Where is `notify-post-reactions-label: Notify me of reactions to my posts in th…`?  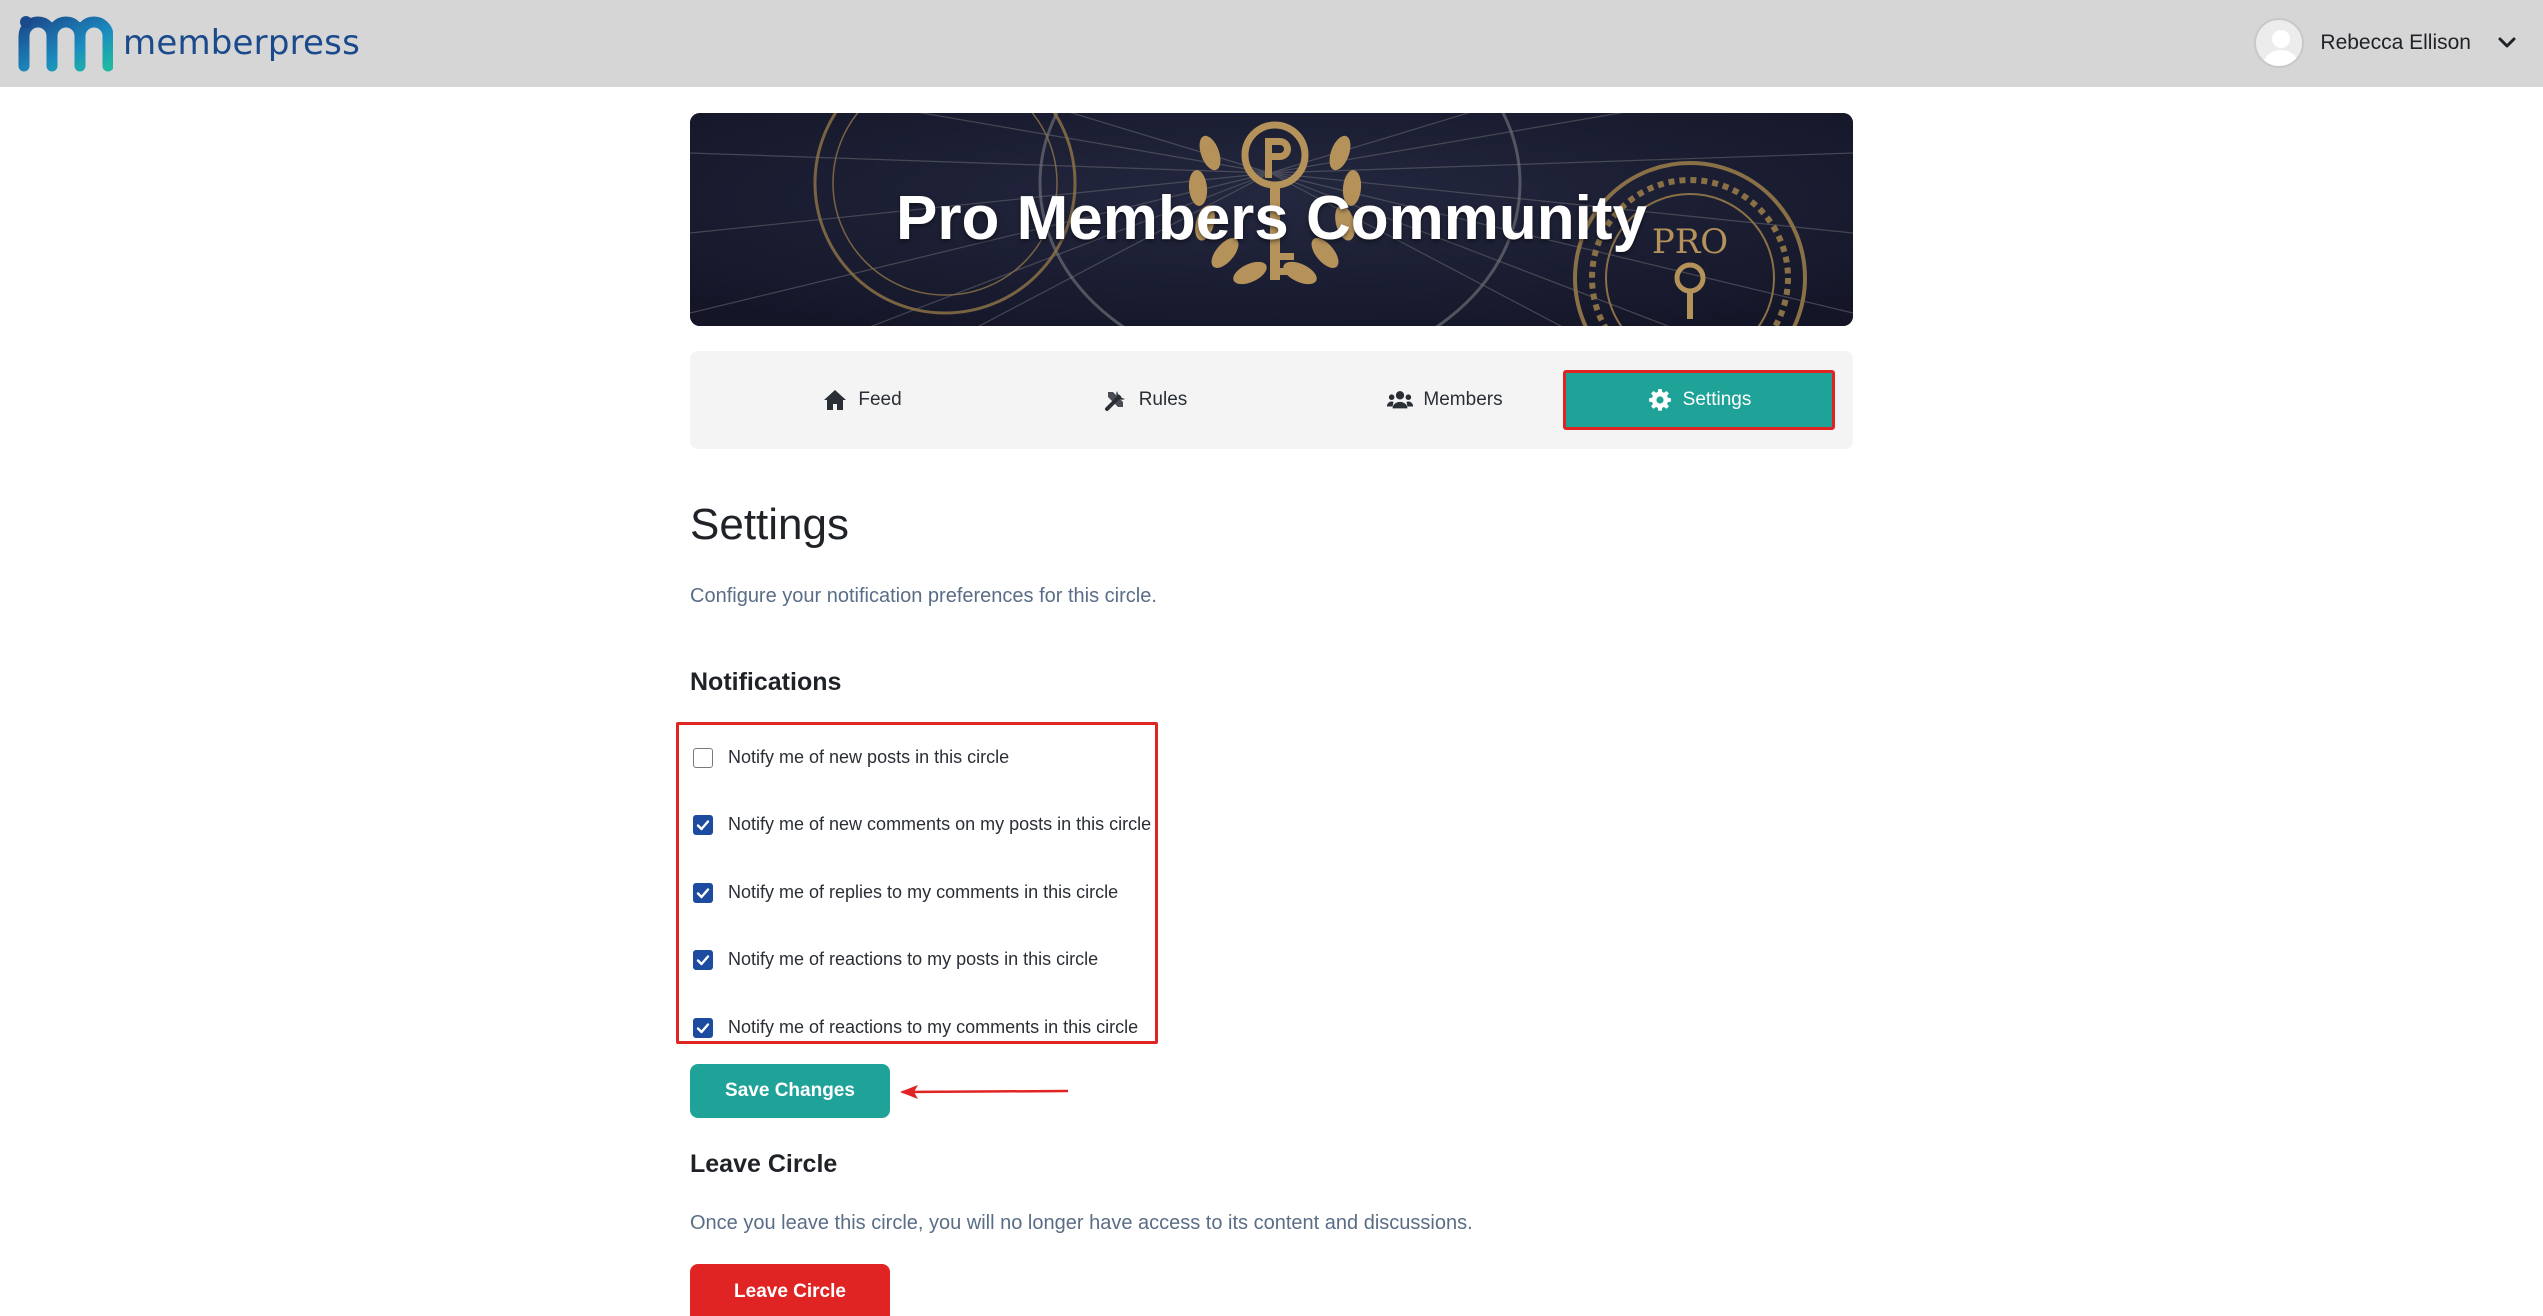 notify-post-reactions-label: Notify me of reactions to my posts in th… is located at coordinates (913, 959).